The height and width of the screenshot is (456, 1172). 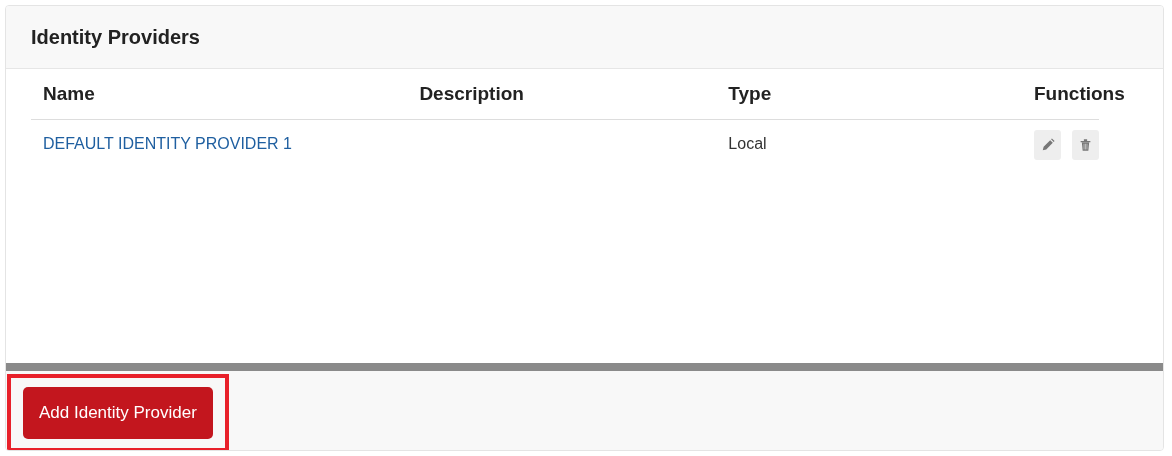 What do you see at coordinates (747, 143) in the screenshot?
I see `type-text: Local` at bounding box center [747, 143].